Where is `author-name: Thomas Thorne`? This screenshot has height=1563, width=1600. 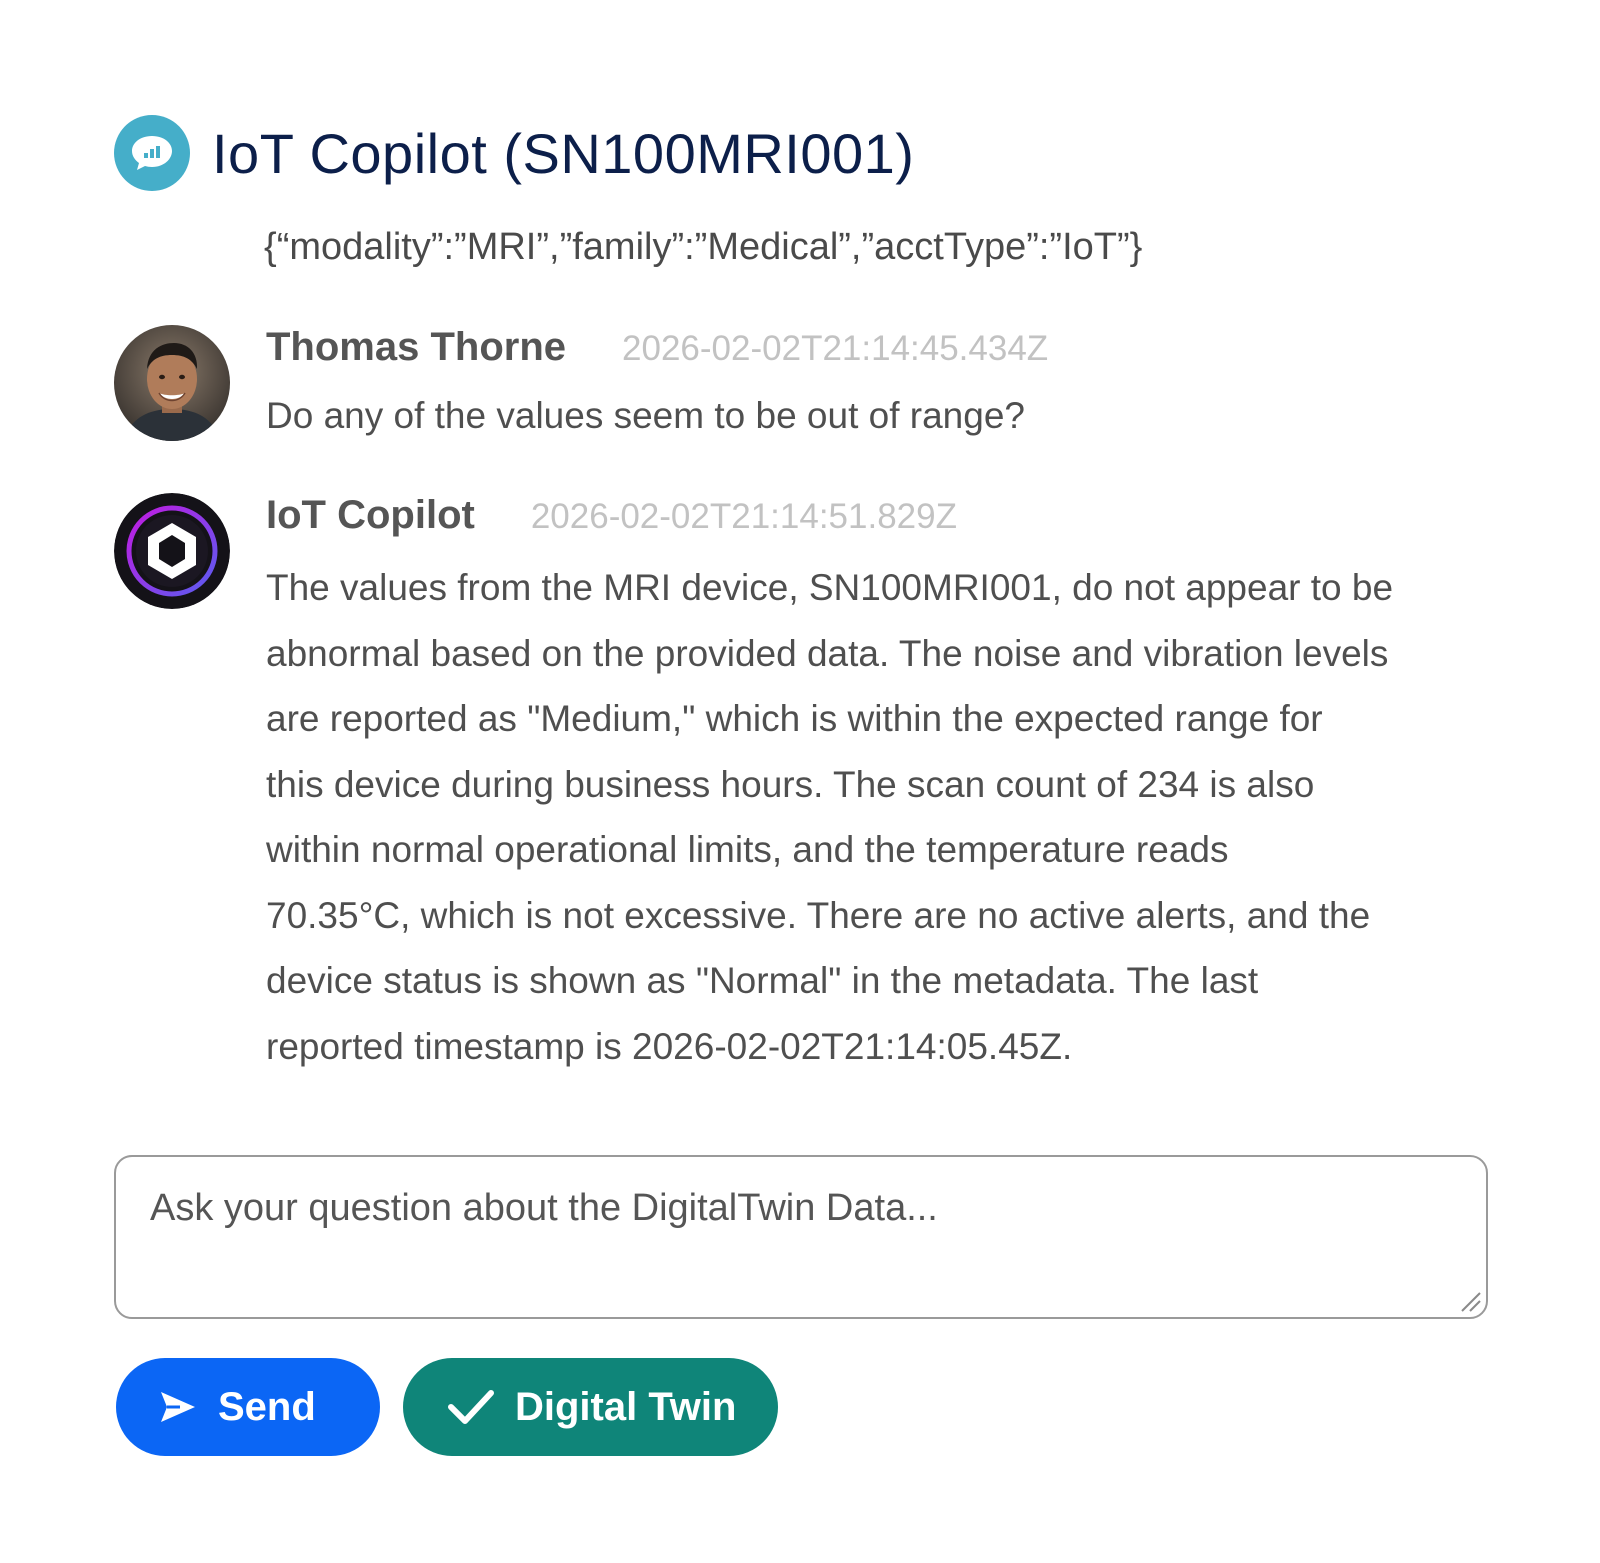 author-name: Thomas Thorne is located at coordinates (416, 347).